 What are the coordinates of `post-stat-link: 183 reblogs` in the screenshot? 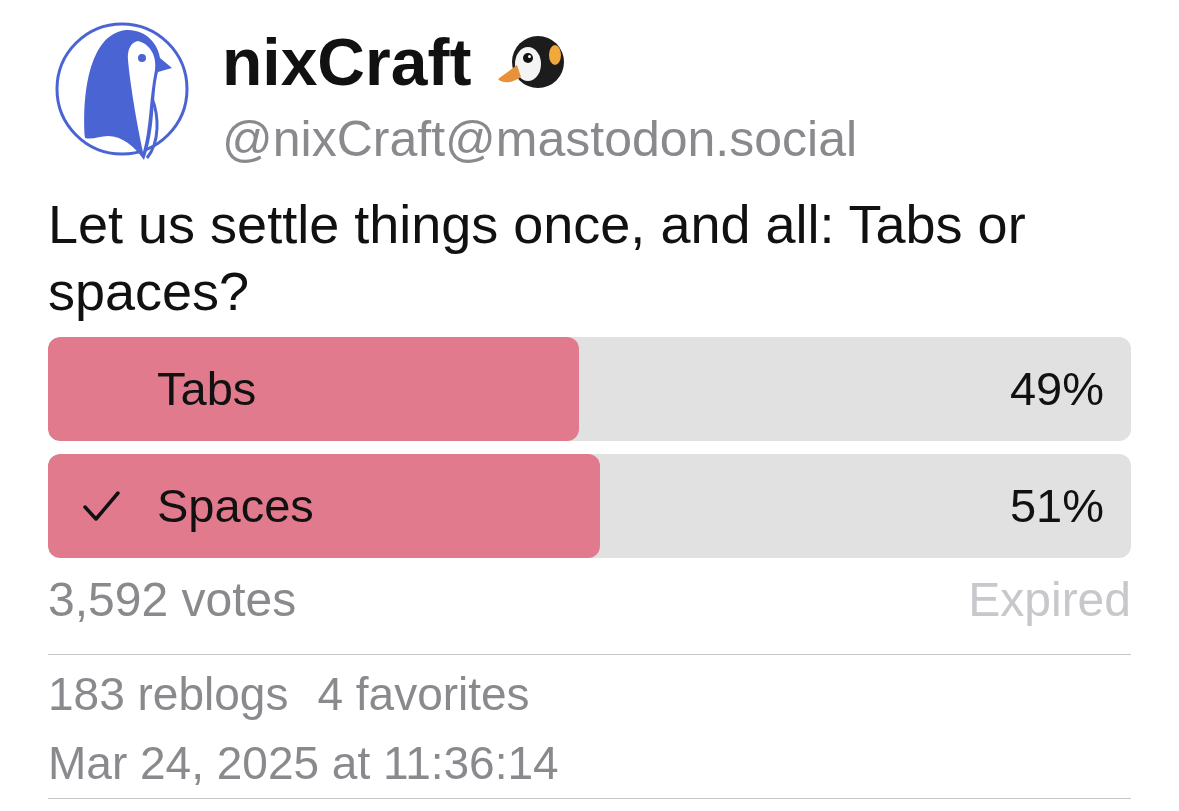 It's located at (168, 694).